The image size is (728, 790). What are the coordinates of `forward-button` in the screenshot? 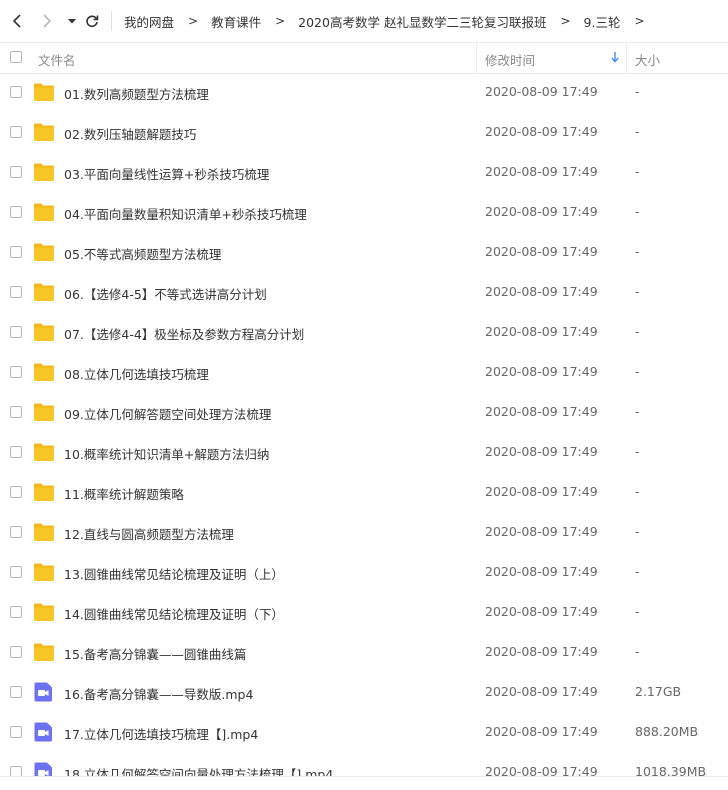 It's located at (47, 21).